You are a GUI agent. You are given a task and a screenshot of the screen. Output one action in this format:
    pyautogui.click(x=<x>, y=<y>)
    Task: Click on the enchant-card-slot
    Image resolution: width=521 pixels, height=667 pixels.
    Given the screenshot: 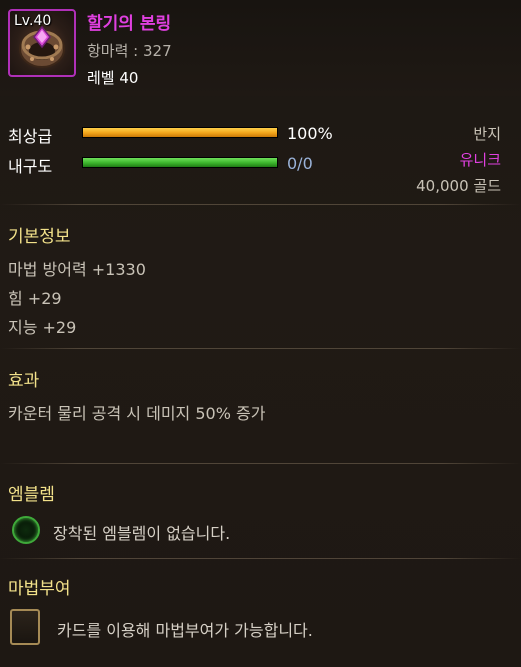 What is the action you would take?
    pyautogui.click(x=25, y=627)
    